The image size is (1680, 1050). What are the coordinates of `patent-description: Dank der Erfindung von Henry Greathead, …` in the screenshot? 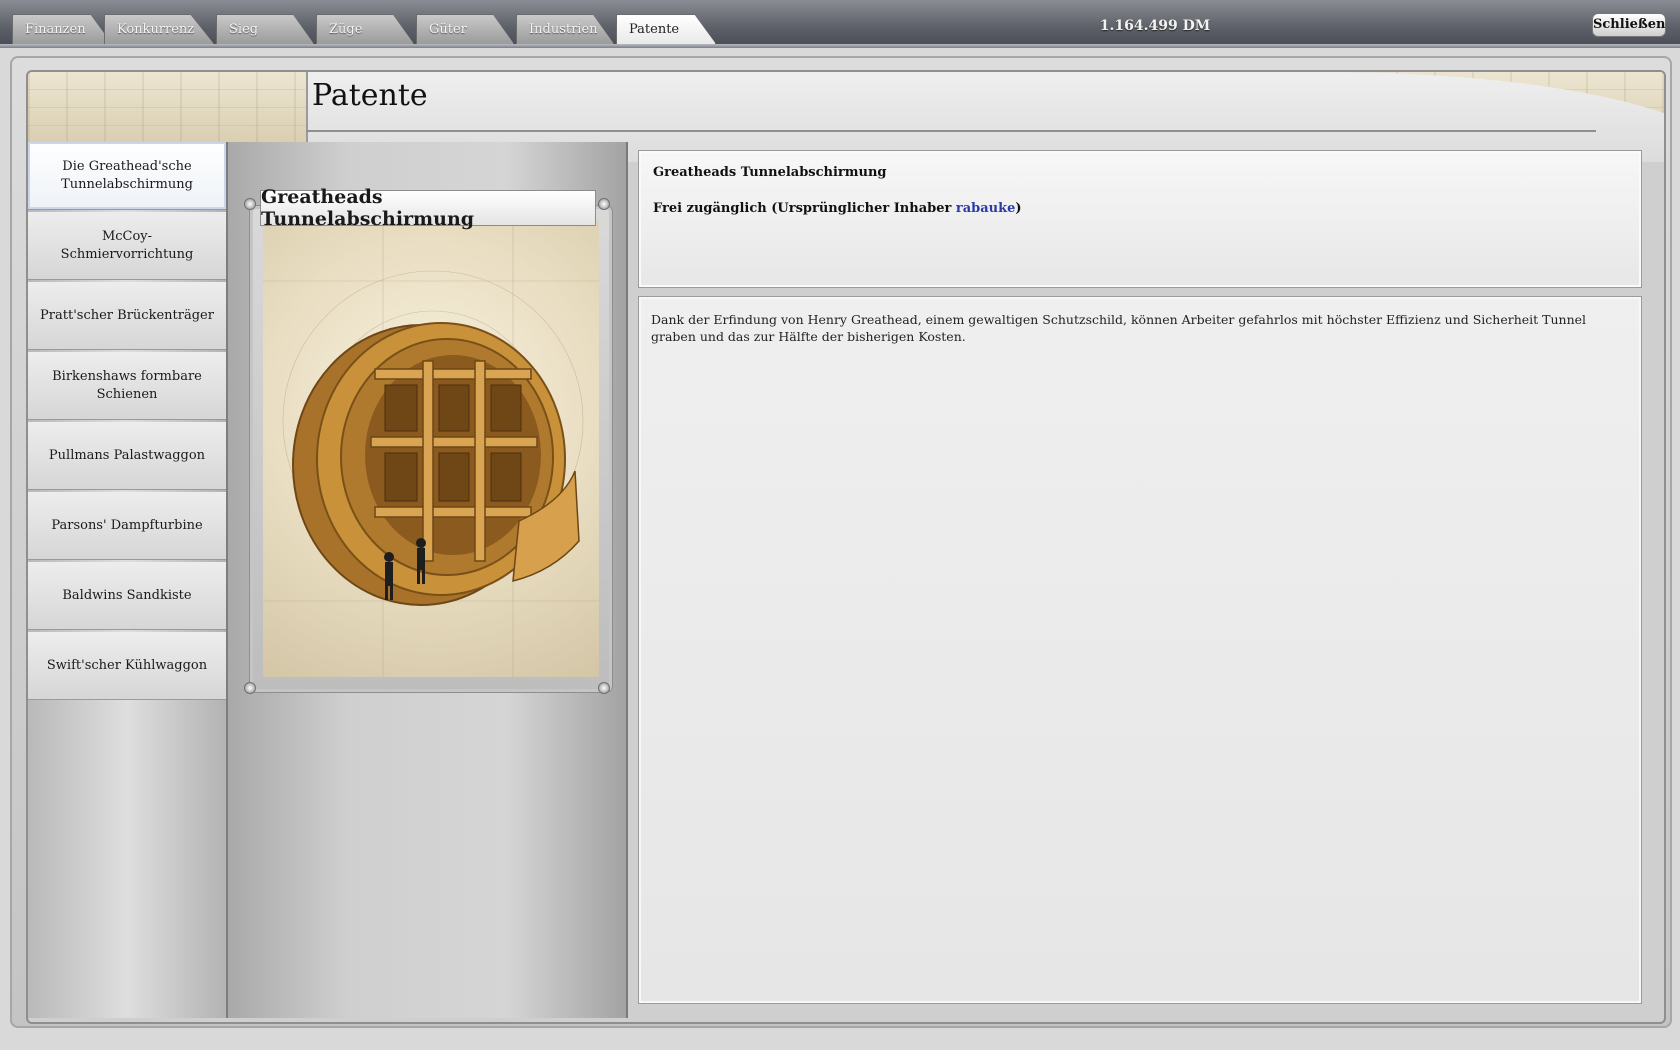 It's located at (1119, 328).